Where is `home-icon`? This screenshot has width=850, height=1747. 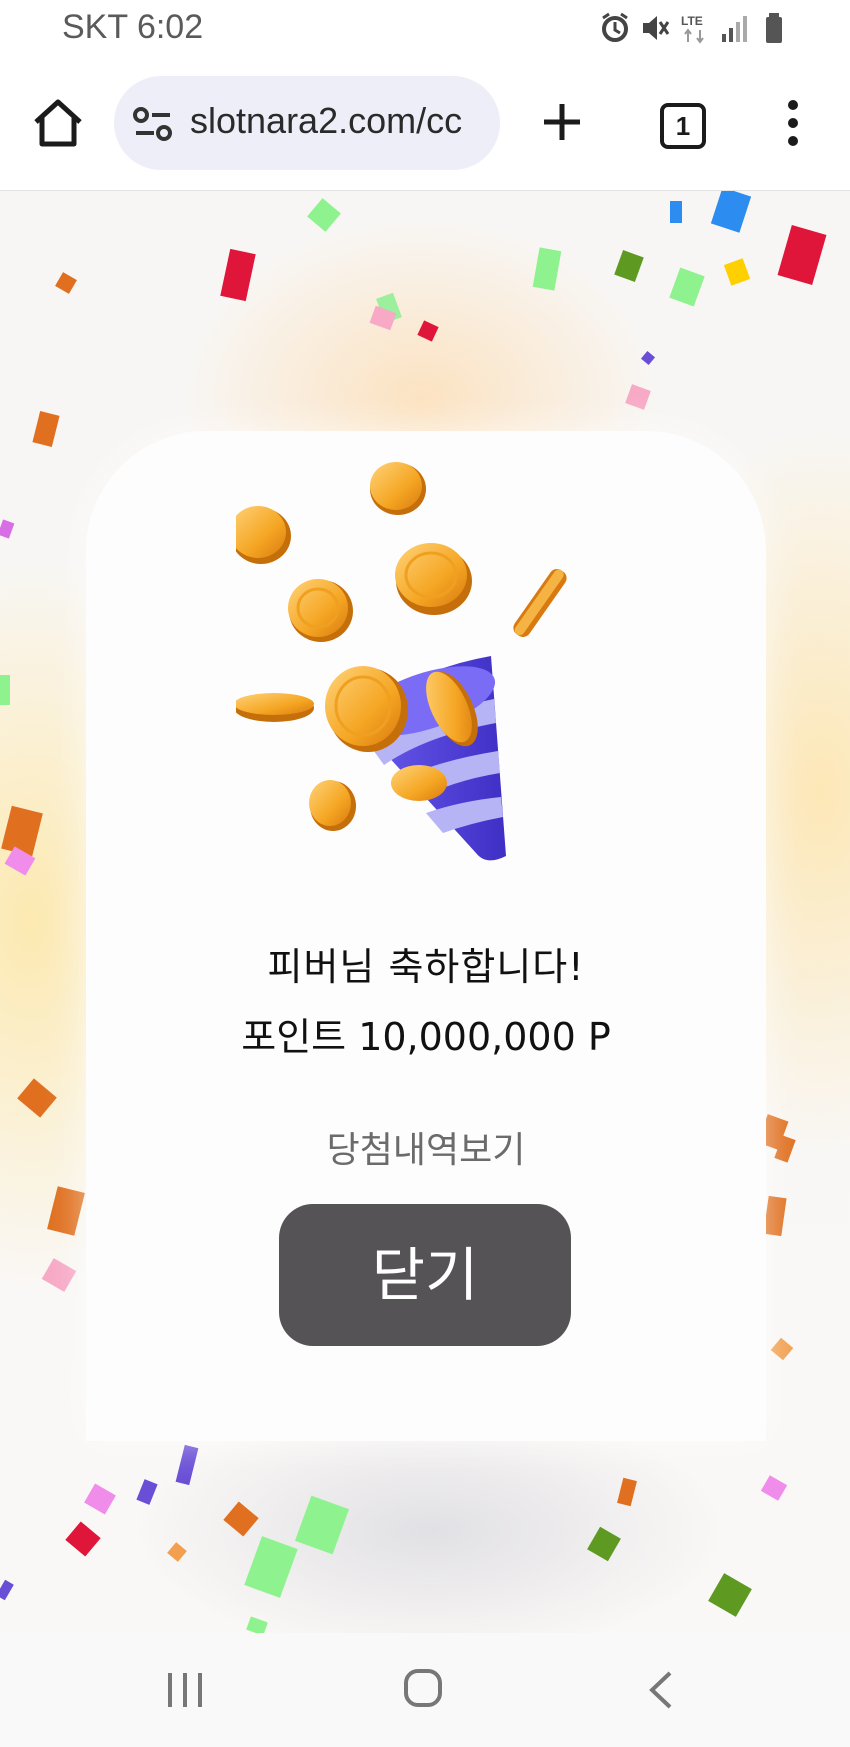 home-icon is located at coordinates (58, 123).